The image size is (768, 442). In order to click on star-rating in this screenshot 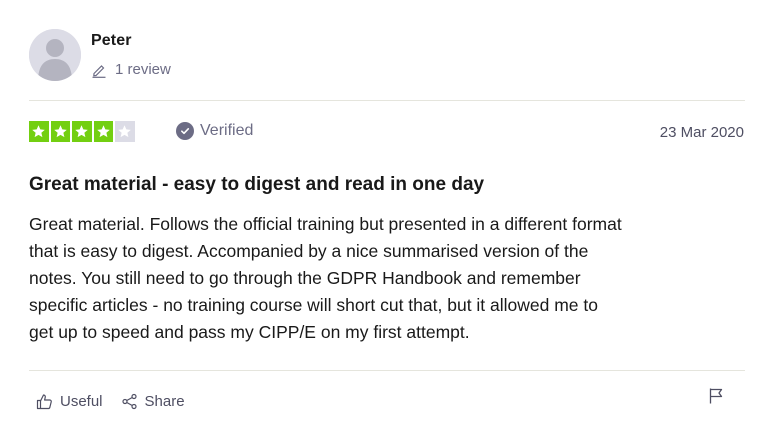, I will do `click(82, 131)`.